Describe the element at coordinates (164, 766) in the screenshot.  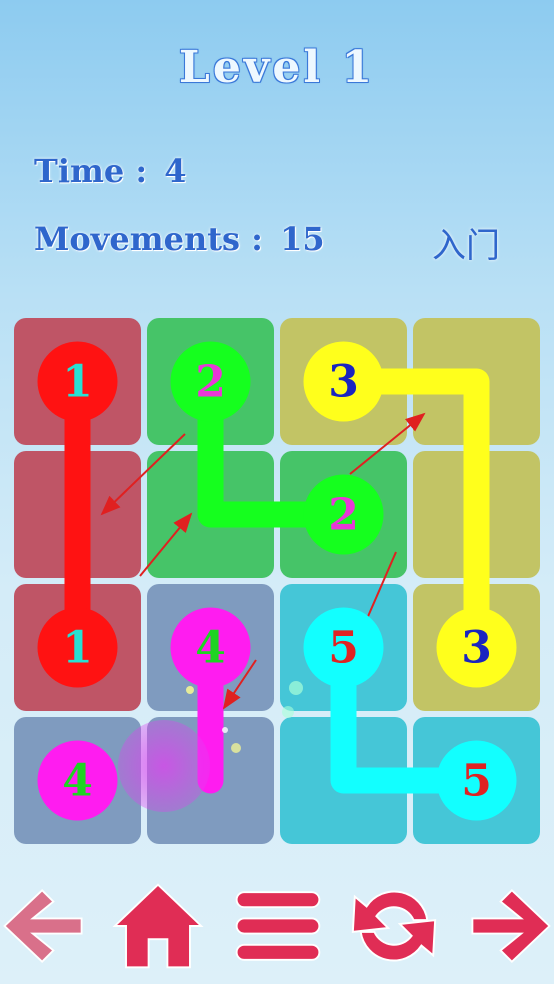
I see `touch-indicator` at that location.